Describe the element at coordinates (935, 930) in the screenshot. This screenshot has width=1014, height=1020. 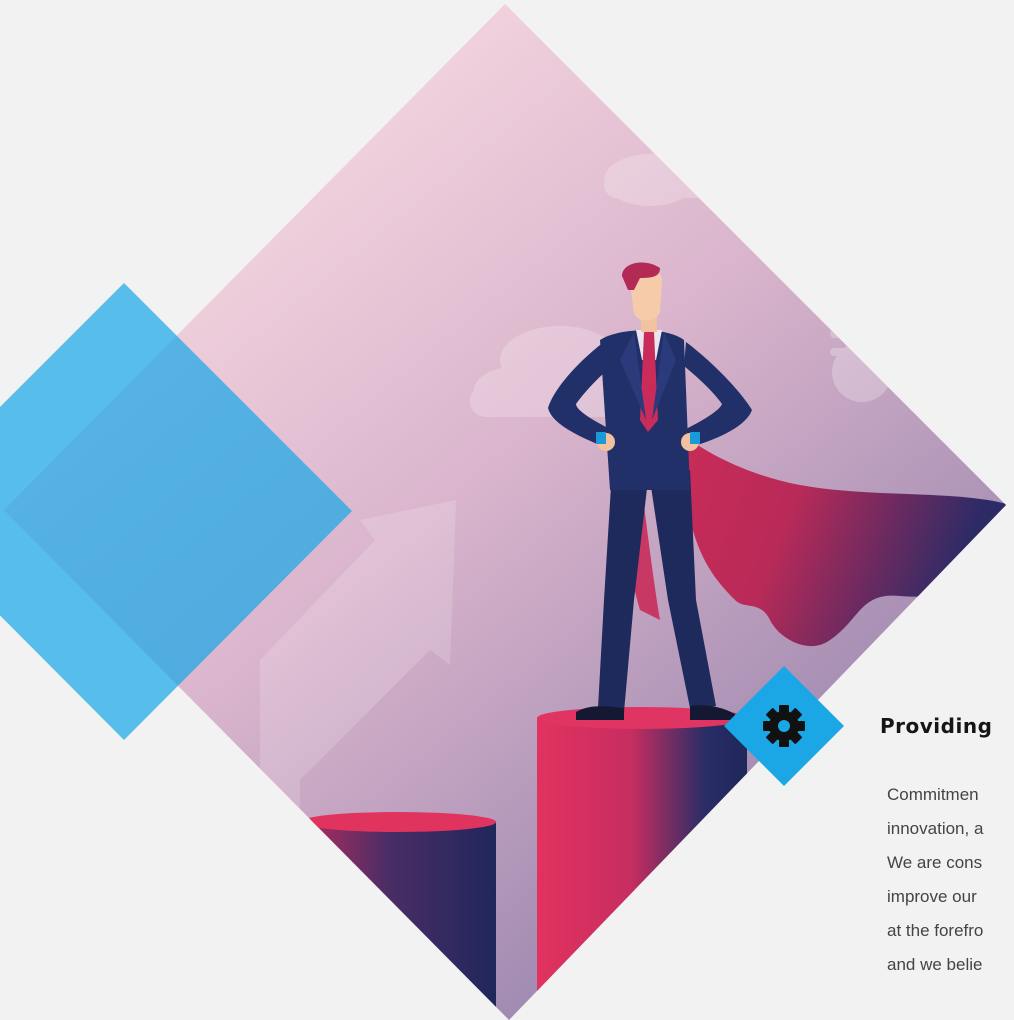
I see `feature-line: at the forefro` at that location.